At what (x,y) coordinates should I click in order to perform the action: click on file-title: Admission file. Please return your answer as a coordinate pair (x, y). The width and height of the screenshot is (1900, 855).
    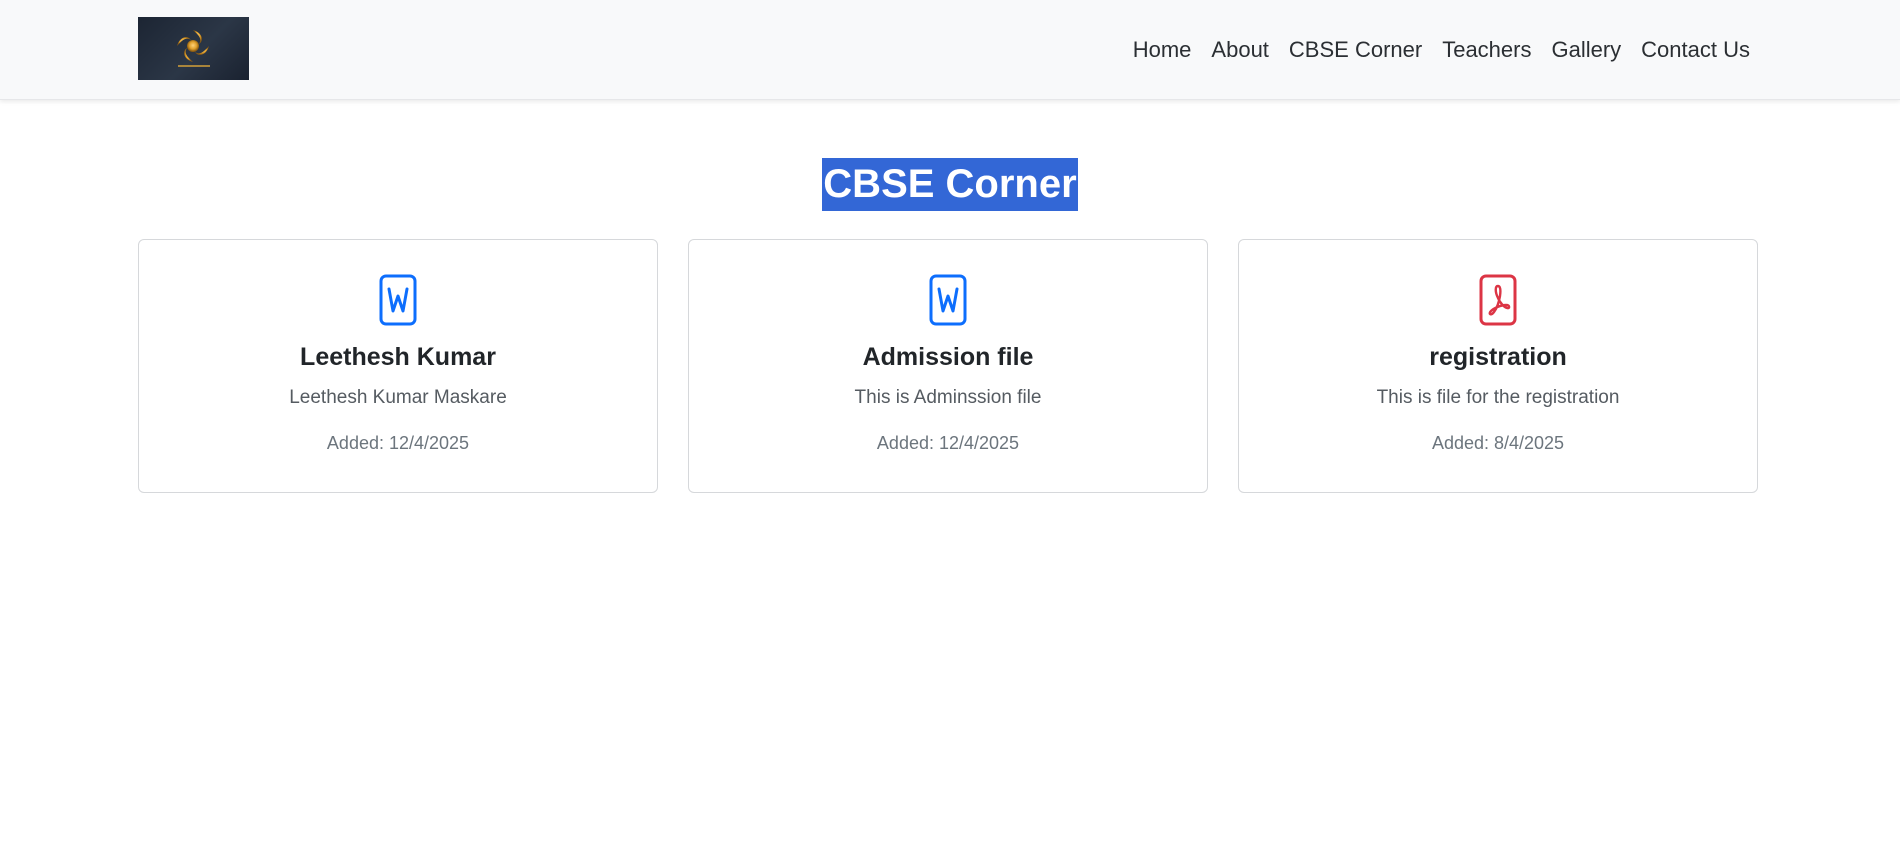
    Looking at the image, I should click on (948, 357).